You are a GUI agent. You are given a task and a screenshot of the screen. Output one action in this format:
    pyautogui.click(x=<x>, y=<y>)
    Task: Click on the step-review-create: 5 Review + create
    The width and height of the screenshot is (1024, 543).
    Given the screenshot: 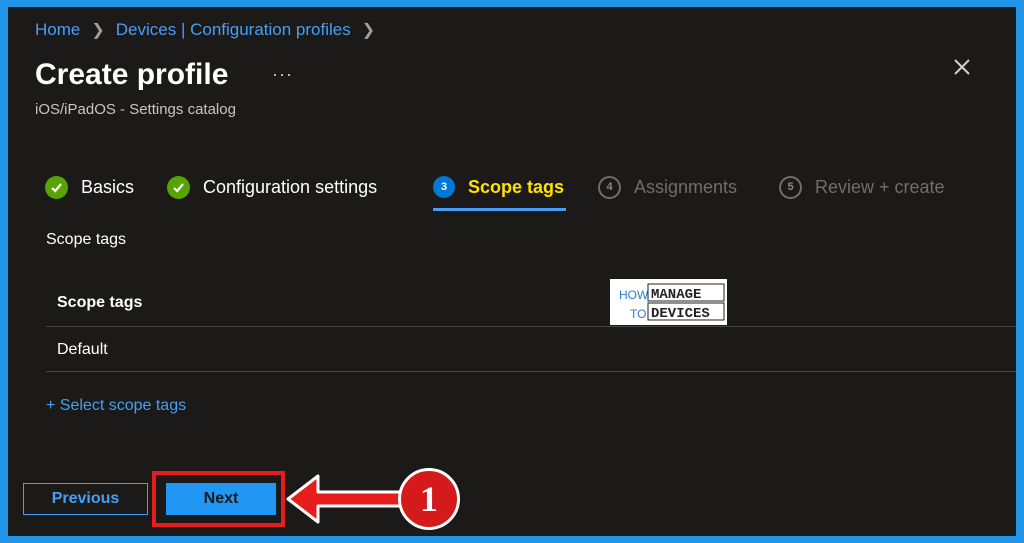 What is the action you would take?
    pyautogui.click(x=862, y=187)
    